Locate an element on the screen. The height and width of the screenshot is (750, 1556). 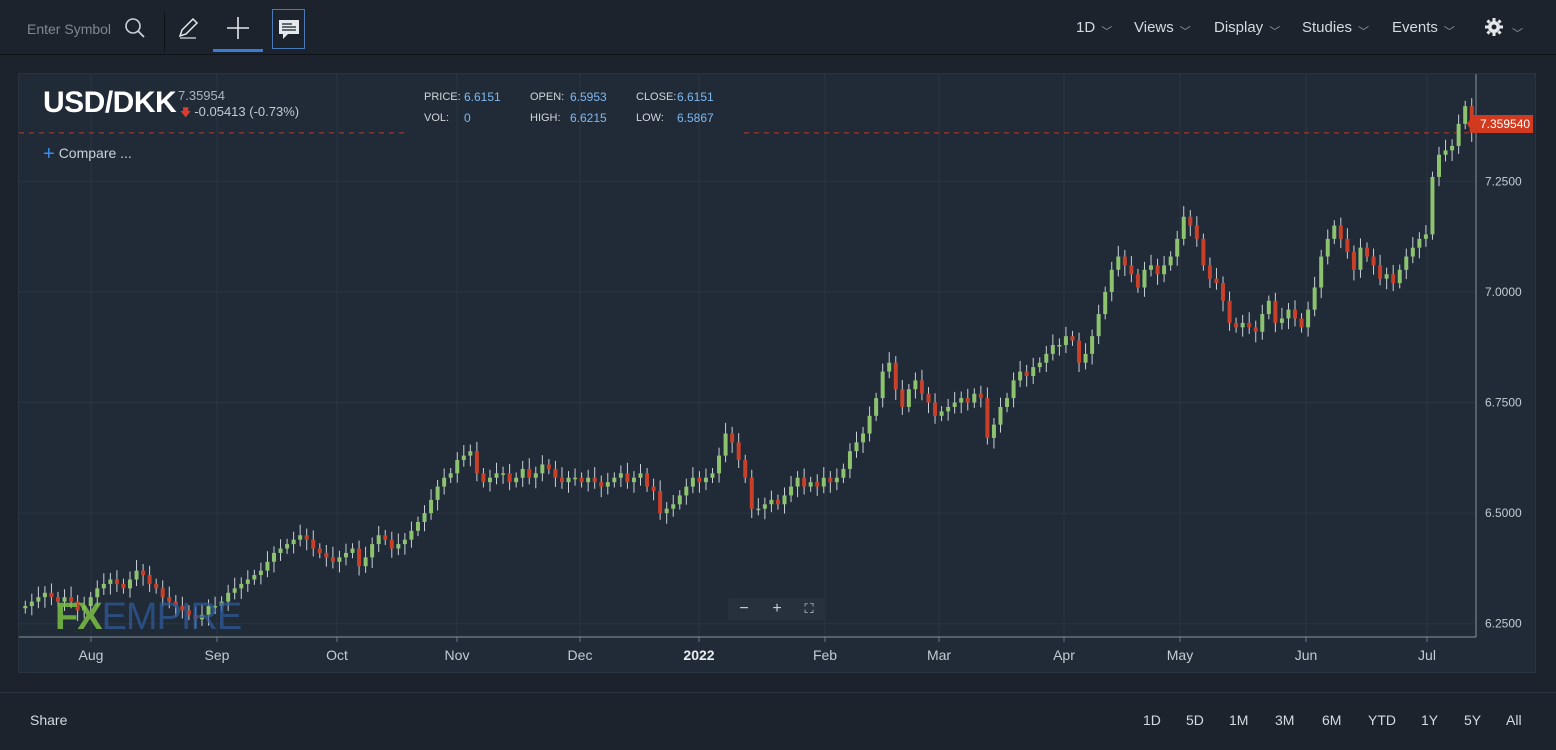
range-5y: 5Y is located at coordinates (1472, 720).